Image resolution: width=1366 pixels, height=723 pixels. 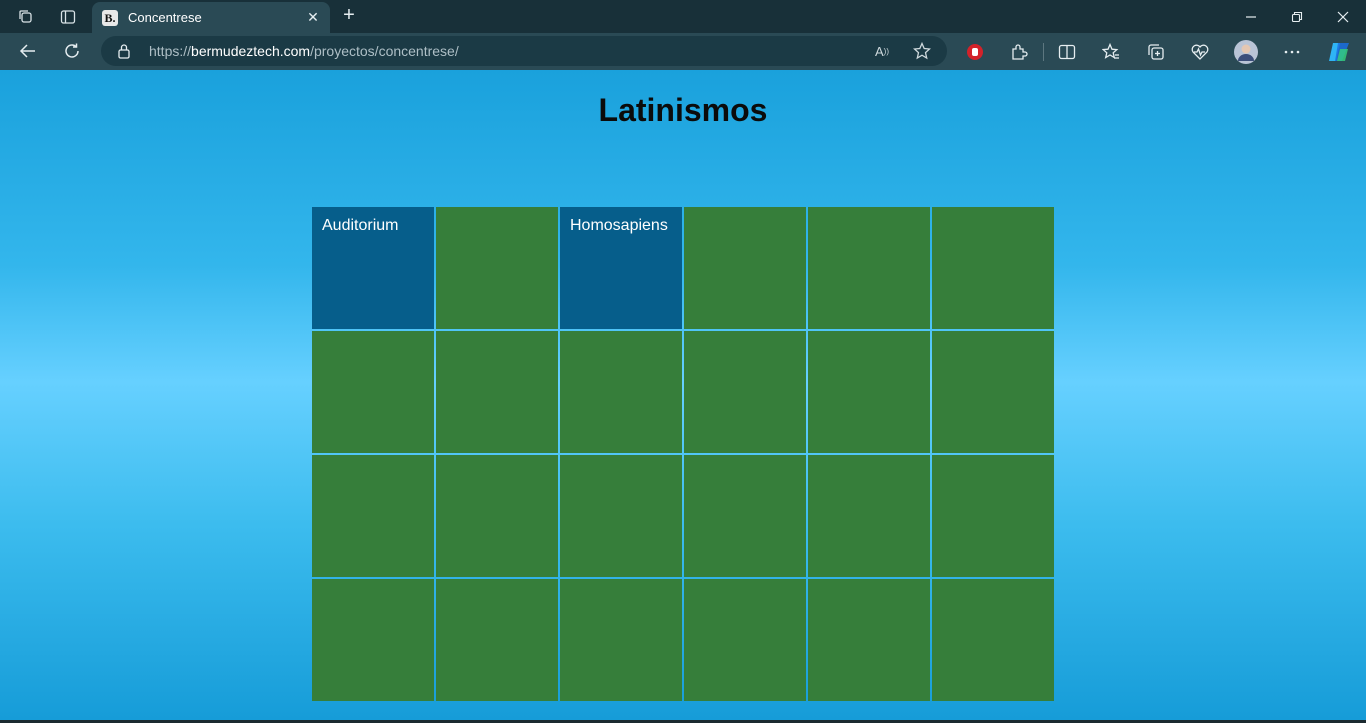 What do you see at coordinates (619, 225) in the screenshot?
I see `card-label: Homosapiens` at bounding box center [619, 225].